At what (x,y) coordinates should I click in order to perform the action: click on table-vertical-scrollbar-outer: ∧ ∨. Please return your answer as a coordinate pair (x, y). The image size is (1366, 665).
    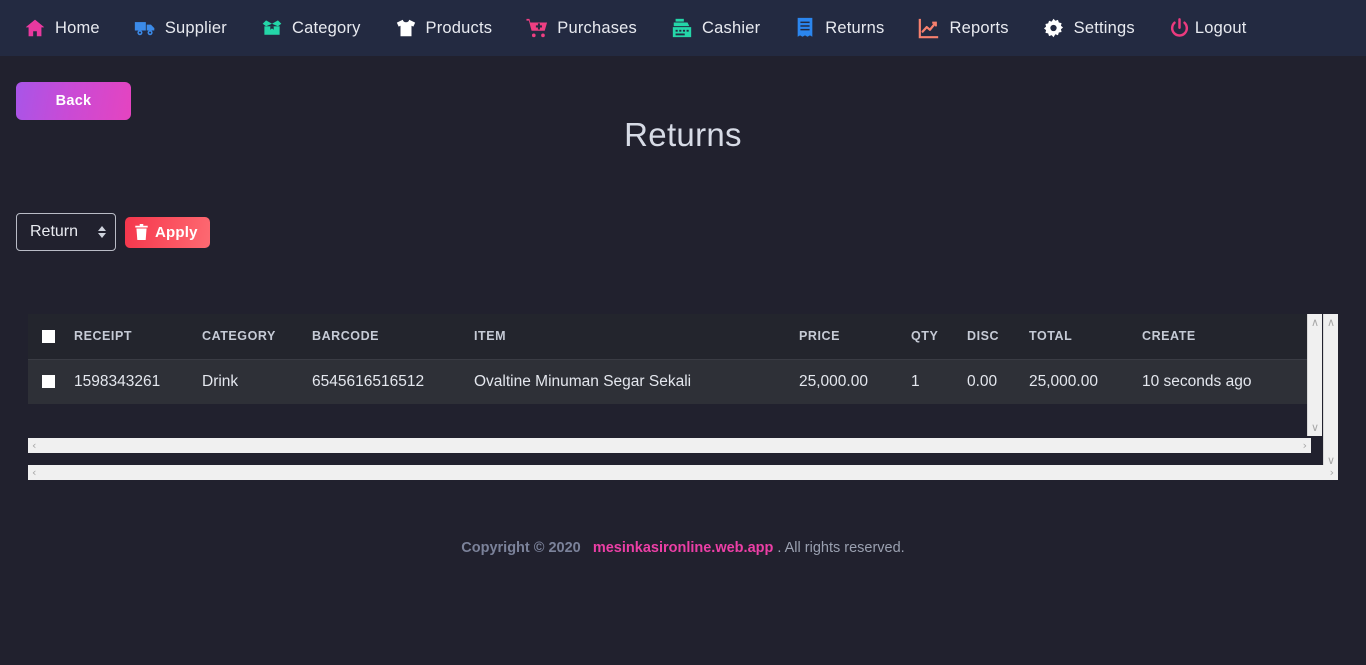
    Looking at the image, I should click on (1330, 391).